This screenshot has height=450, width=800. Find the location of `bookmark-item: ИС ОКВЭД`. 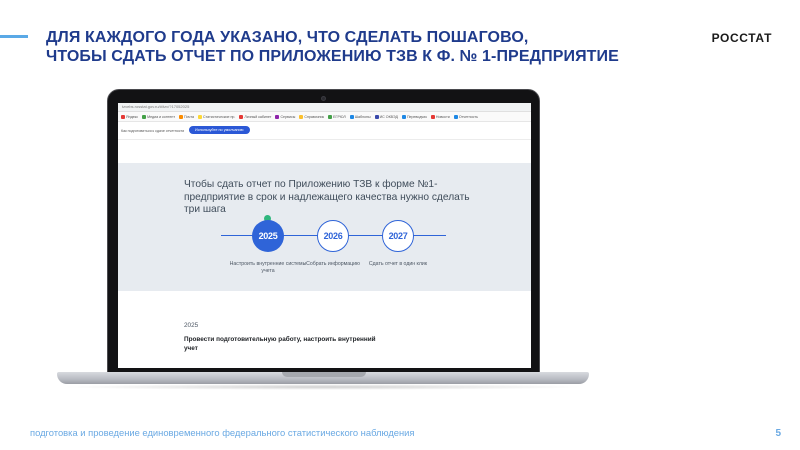

bookmark-item: ИС ОКВЭД is located at coordinates (386, 116).